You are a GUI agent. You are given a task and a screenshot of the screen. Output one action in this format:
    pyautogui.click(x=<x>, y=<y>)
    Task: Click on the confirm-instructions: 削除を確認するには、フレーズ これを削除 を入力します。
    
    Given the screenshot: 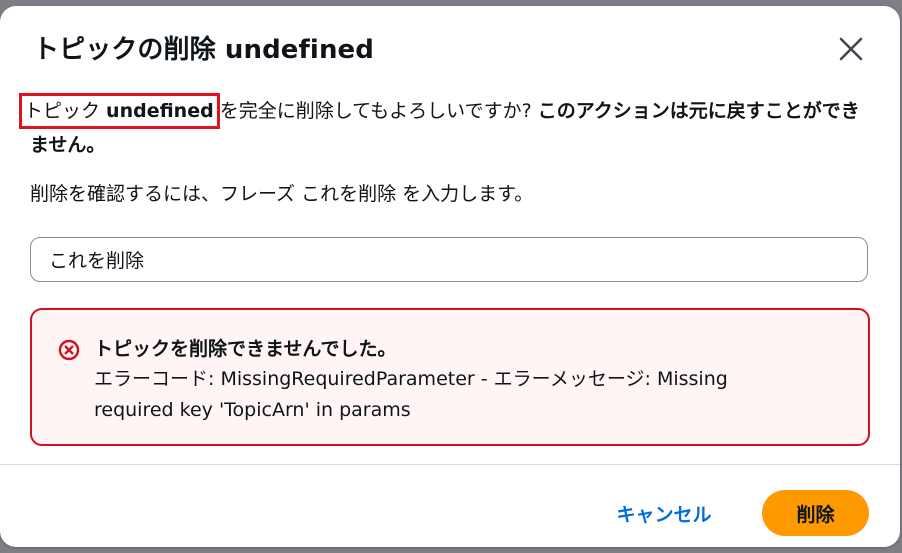 What is the action you would take?
    pyautogui.click(x=281, y=194)
    